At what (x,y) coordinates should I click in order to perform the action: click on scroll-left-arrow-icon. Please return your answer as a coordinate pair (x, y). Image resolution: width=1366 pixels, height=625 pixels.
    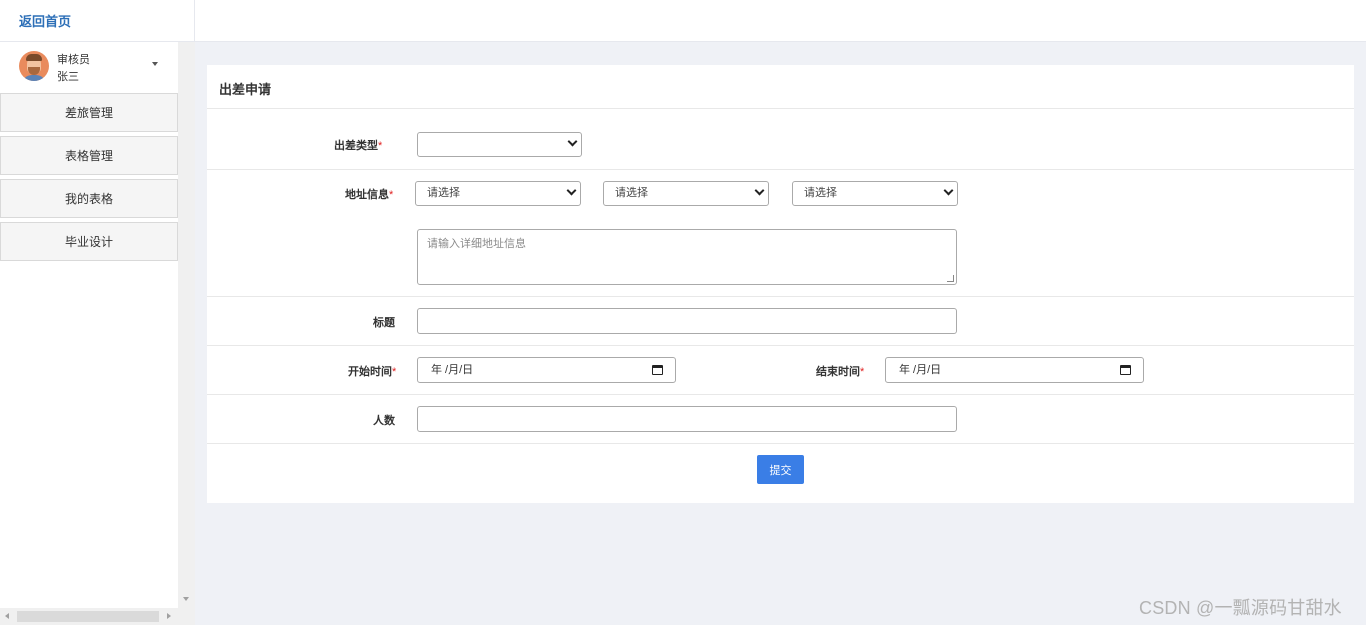
    Looking at the image, I should click on (7, 616).